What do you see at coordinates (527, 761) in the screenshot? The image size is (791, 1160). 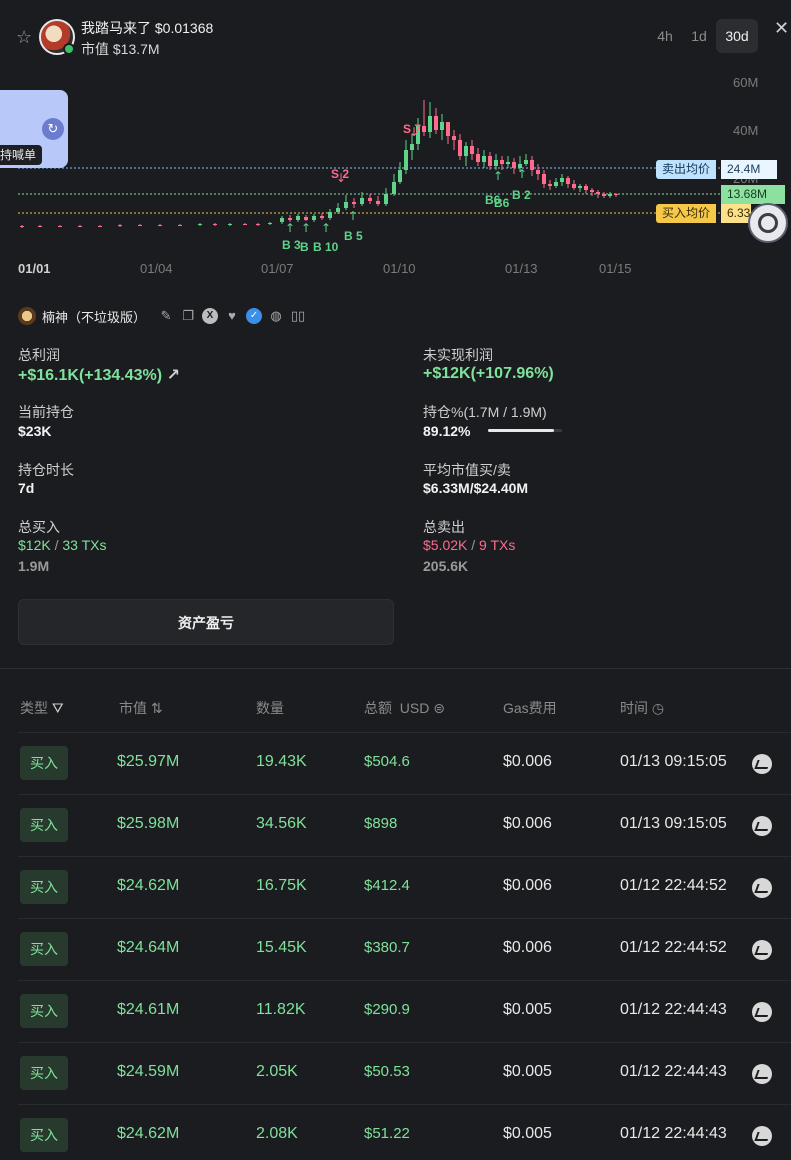 I see `trade-gas: $0.006` at bounding box center [527, 761].